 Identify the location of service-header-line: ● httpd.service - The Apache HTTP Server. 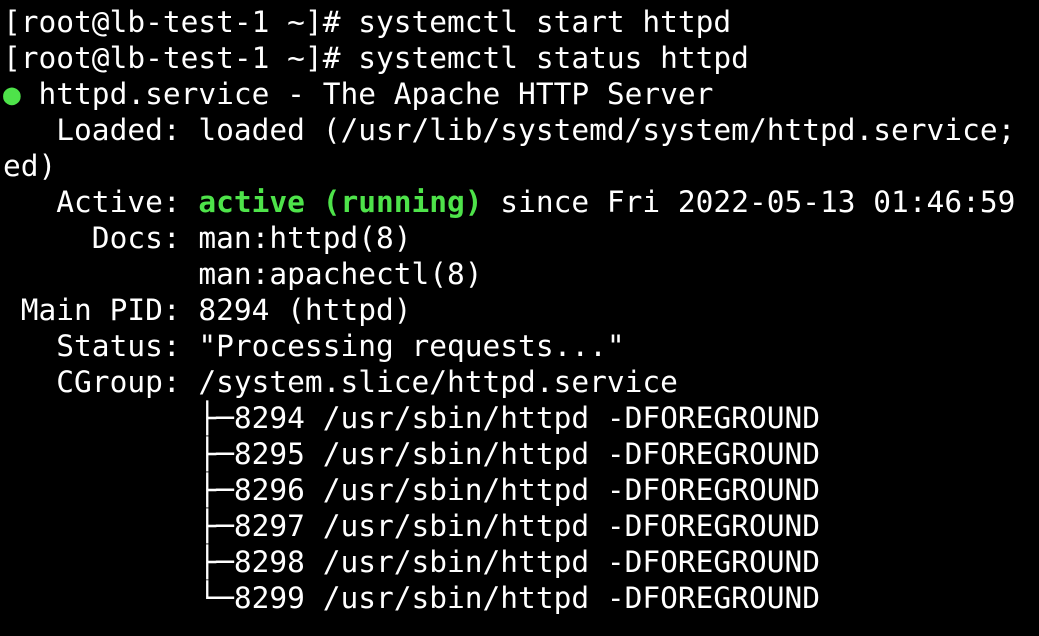
(521, 94).